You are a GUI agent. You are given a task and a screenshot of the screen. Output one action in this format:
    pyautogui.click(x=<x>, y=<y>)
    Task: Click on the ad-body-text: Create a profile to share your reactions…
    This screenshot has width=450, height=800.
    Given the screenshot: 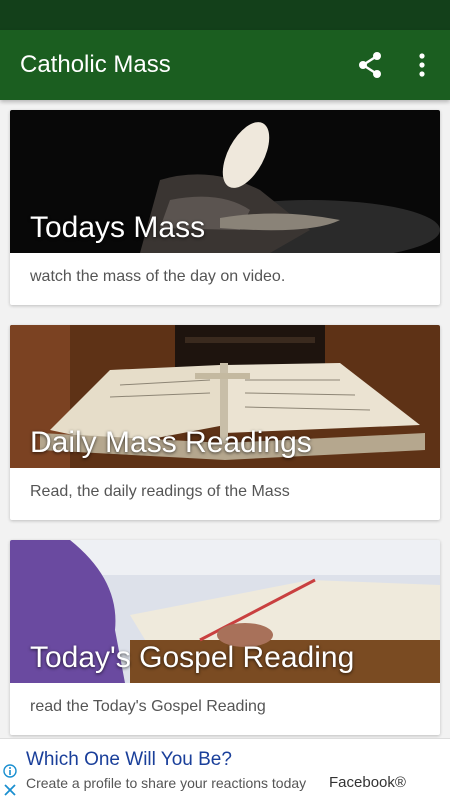 What is the action you would take?
    pyautogui.click(x=166, y=783)
    